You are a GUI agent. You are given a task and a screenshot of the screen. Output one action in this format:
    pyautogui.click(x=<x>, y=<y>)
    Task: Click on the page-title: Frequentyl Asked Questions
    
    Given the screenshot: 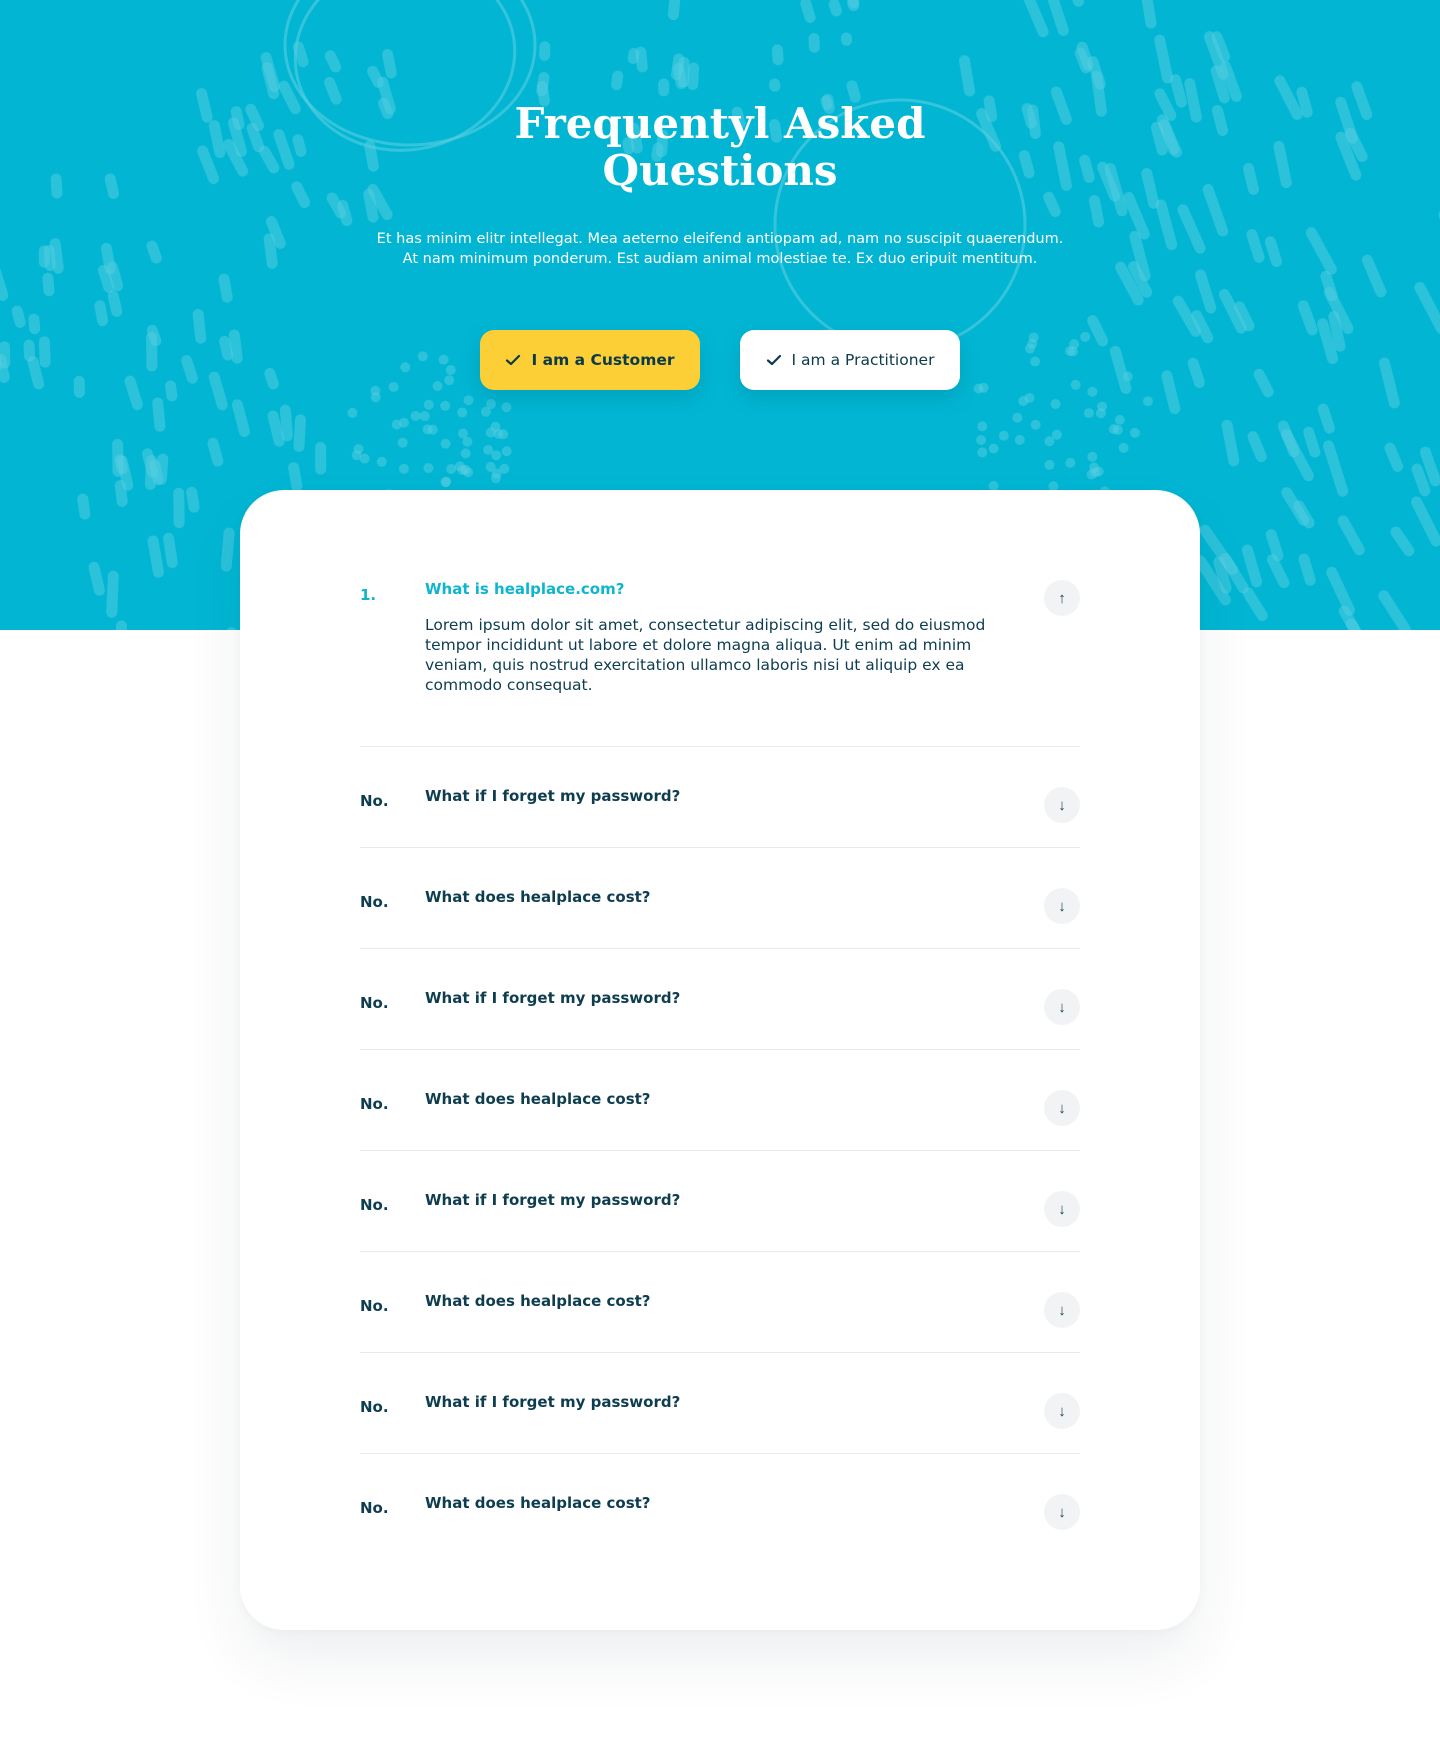 What is the action you would take?
    pyautogui.click(x=720, y=147)
    